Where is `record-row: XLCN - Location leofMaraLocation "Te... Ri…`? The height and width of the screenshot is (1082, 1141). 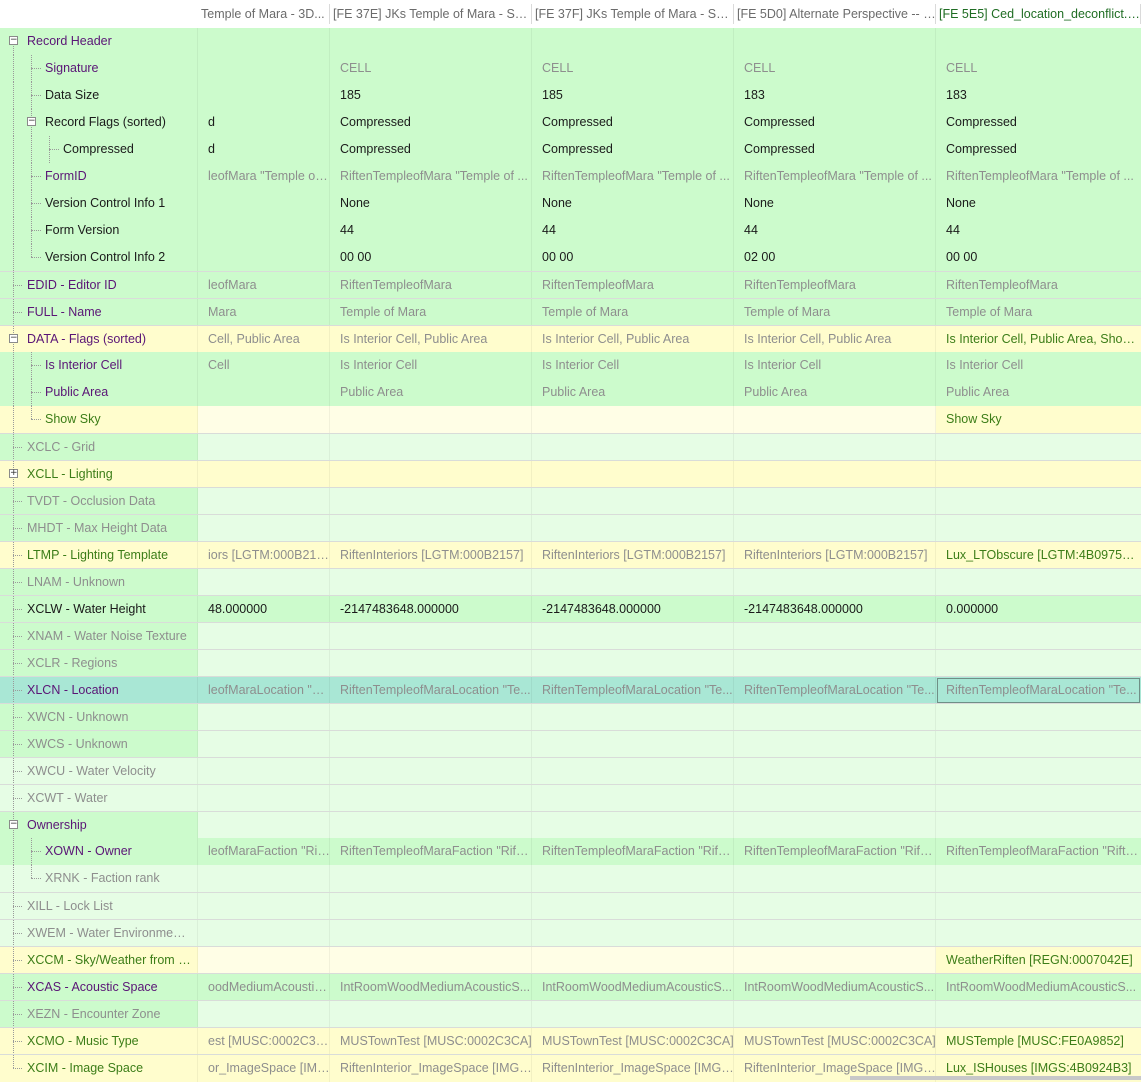 record-row: XLCN - Location leofMaraLocation "Te... Ri… is located at coordinates (570, 690).